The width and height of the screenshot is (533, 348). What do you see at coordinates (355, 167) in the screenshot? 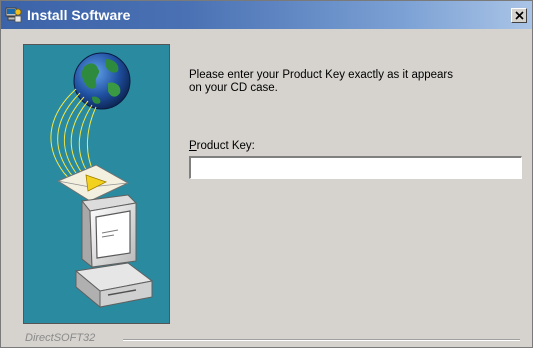
I see `product-key-input` at bounding box center [355, 167].